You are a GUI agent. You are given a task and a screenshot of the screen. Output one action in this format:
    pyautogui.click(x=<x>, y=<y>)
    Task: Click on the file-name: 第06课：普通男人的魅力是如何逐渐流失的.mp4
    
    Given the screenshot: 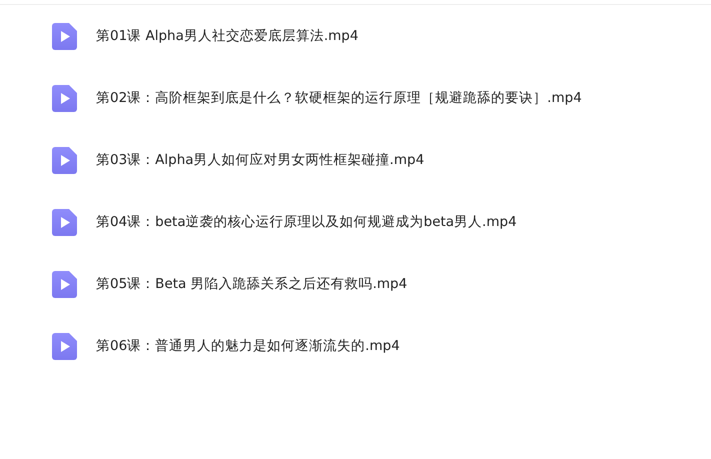 What is the action you would take?
    pyautogui.click(x=248, y=346)
    